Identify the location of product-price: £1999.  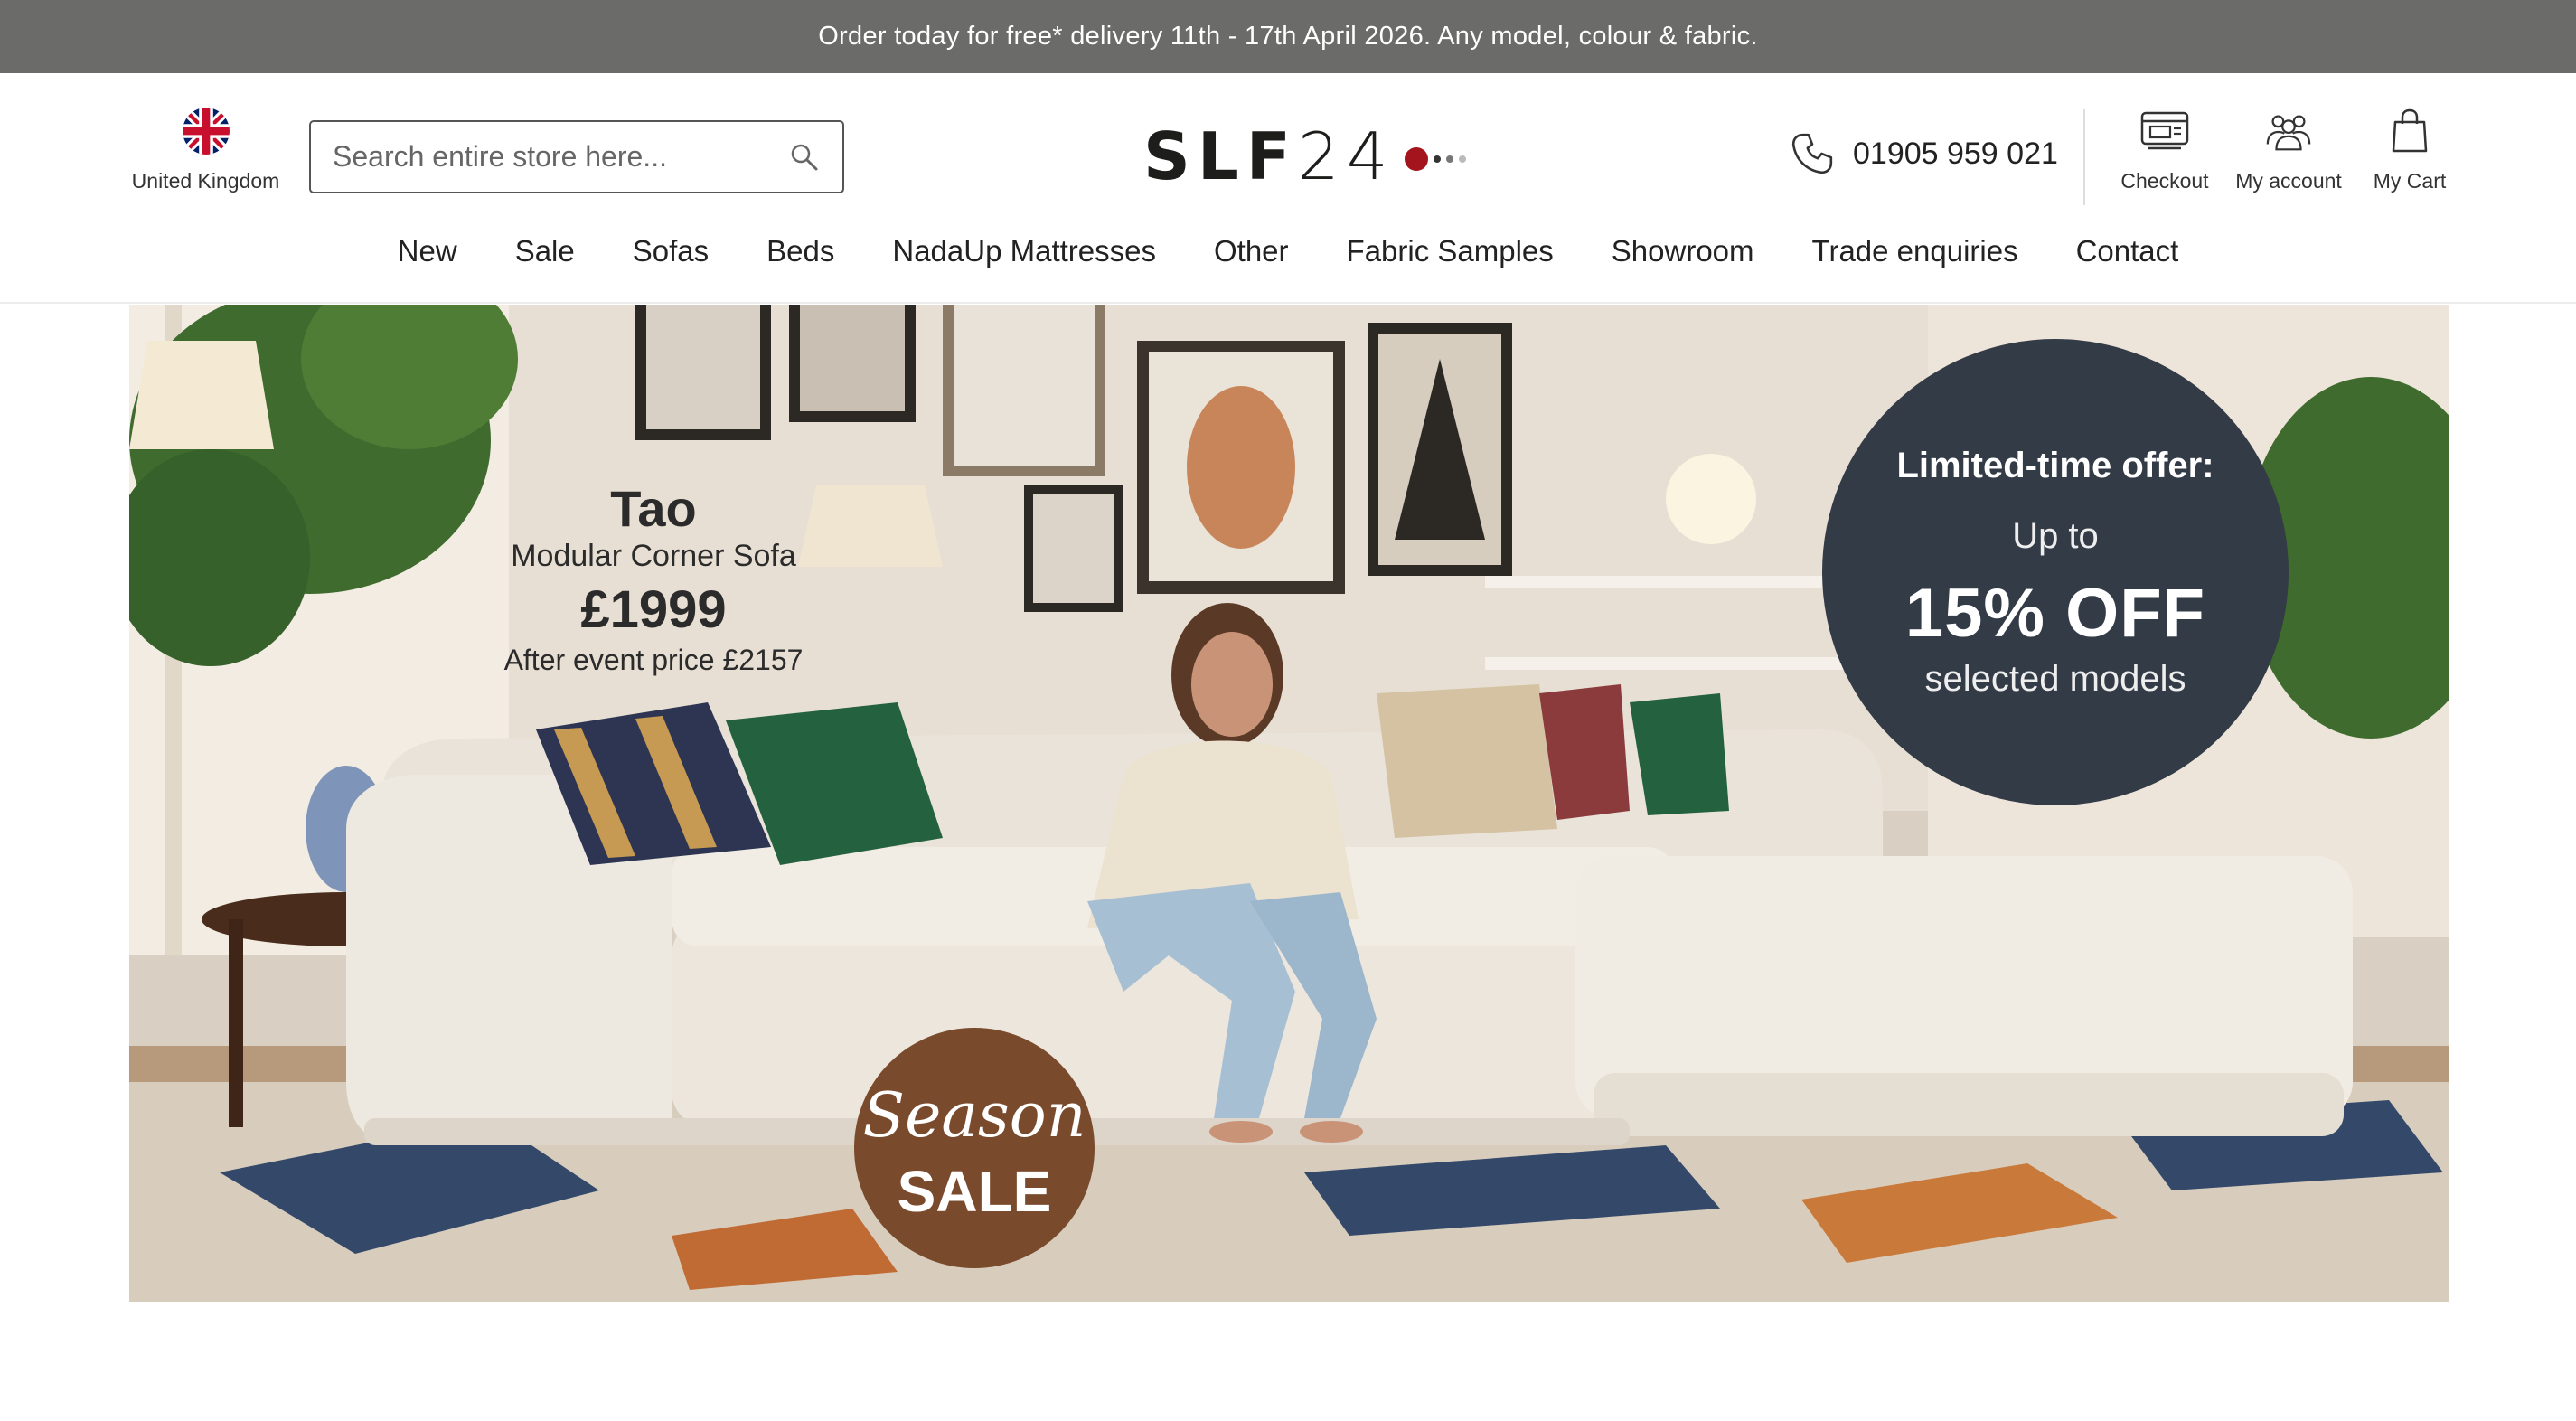
(653, 609).